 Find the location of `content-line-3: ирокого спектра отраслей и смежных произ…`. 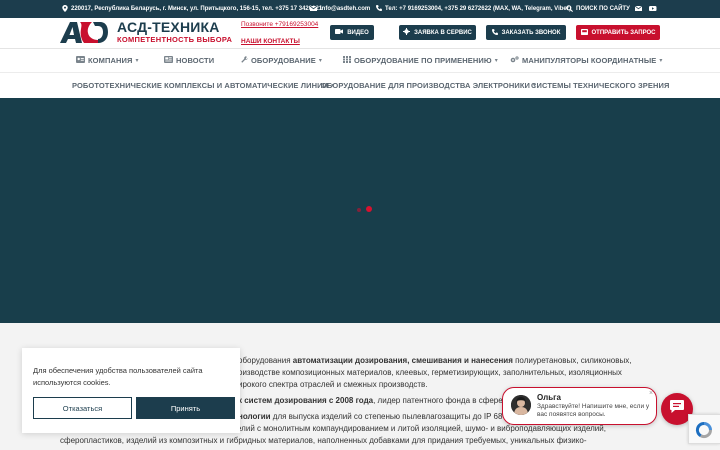

content-line-3: ирокого спектра отраслей и смежных произ… is located at coordinates (333, 384).